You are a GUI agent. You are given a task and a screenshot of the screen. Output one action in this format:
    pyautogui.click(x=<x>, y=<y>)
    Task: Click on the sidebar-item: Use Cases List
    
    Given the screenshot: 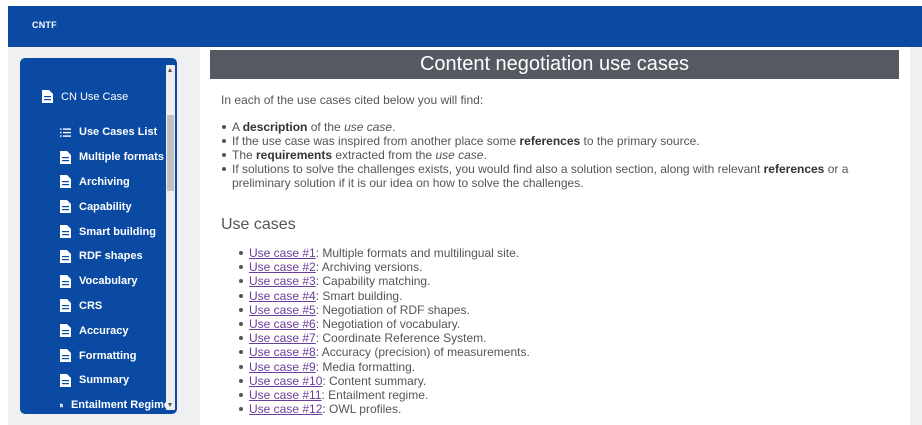 What is the action you would take?
    pyautogui.click(x=115, y=132)
    